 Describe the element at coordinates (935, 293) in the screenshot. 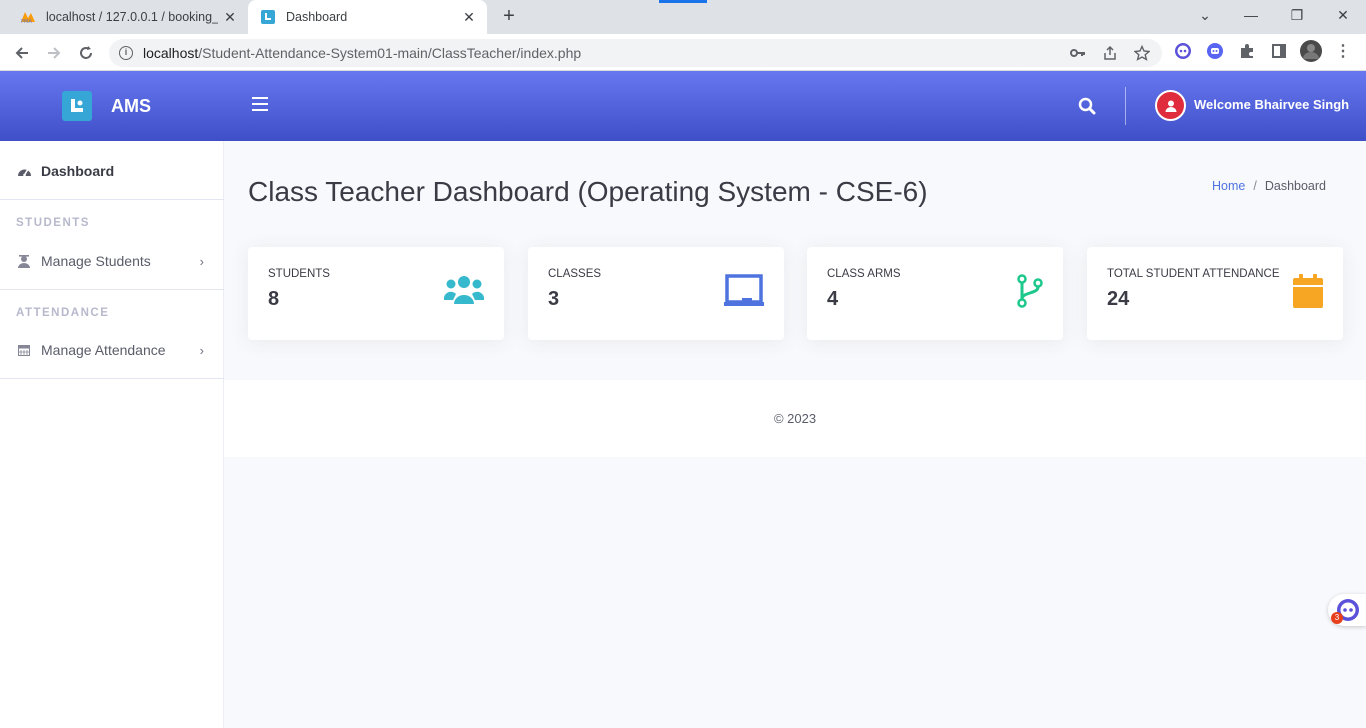

I see `stat-card-class-arms: Class Arms 4` at that location.